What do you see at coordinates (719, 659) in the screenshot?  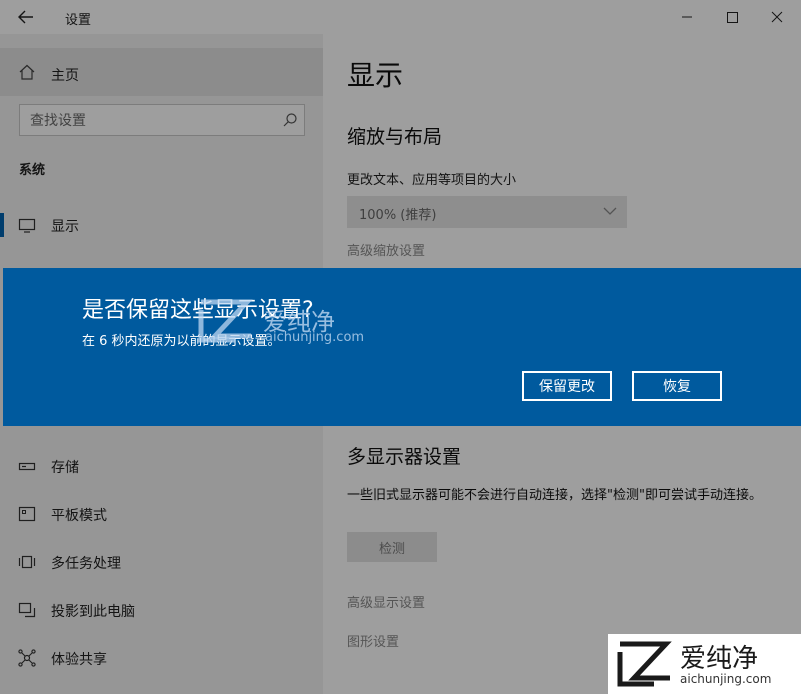 I see `watermark-brand: 爱纯净` at bounding box center [719, 659].